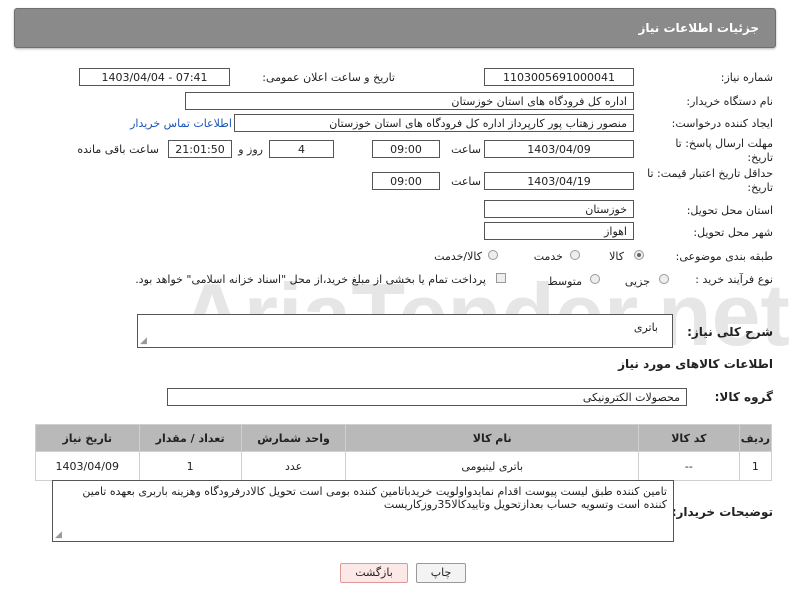 The image size is (789, 598). Describe the element at coordinates (118, 149) in the screenshot. I see `remaining-time-label: ساعت باقی مانده` at that location.